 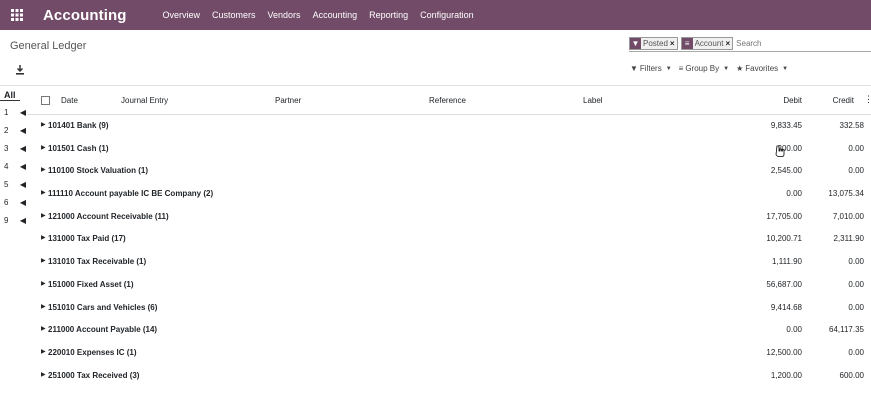 I want to click on table-row: ▶ 131000 Tax Paid (17) 10,200.71 2,311.90, so click(x=449, y=239).